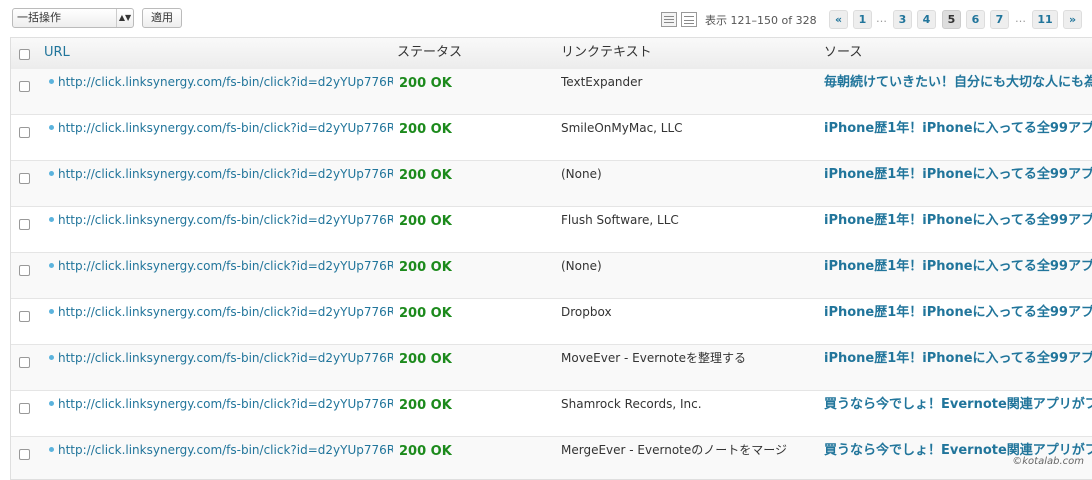  I want to click on page-link-1: 1, so click(862, 19).